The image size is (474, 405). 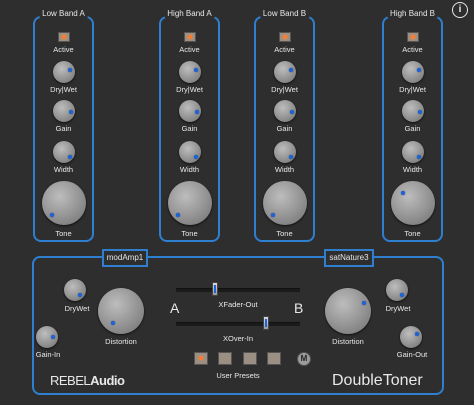 What do you see at coordinates (284, 233) in the screenshot?
I see `low-band-b-tone-label: Tone` at bounding box center [284, 233].